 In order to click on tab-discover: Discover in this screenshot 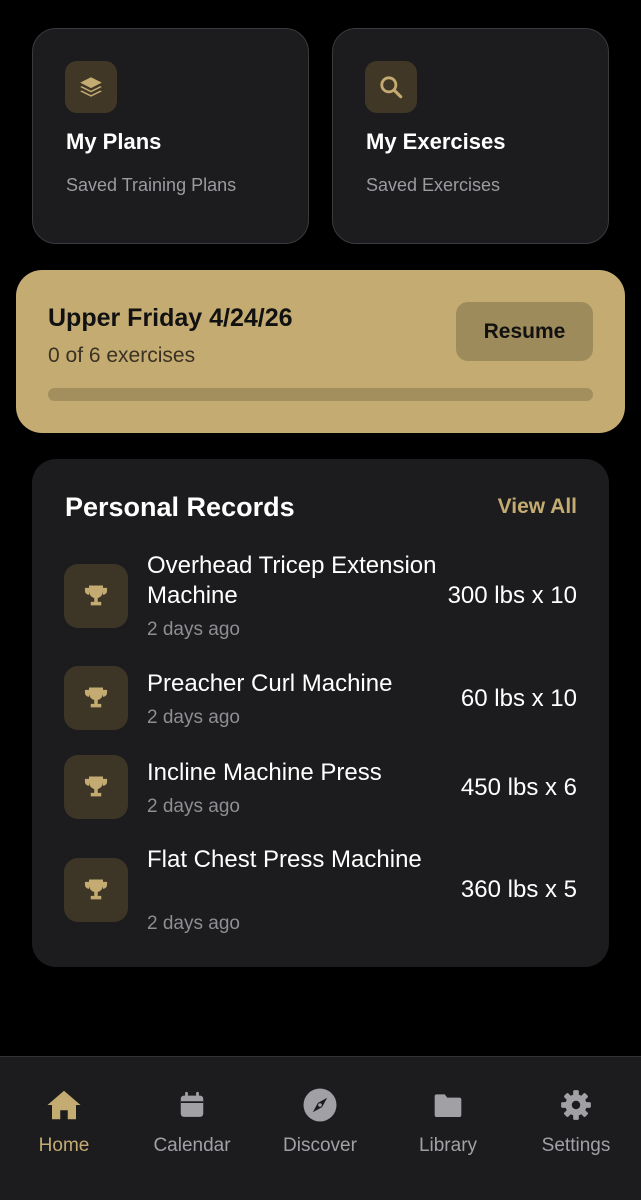, I will do `click(320, 1125)`.